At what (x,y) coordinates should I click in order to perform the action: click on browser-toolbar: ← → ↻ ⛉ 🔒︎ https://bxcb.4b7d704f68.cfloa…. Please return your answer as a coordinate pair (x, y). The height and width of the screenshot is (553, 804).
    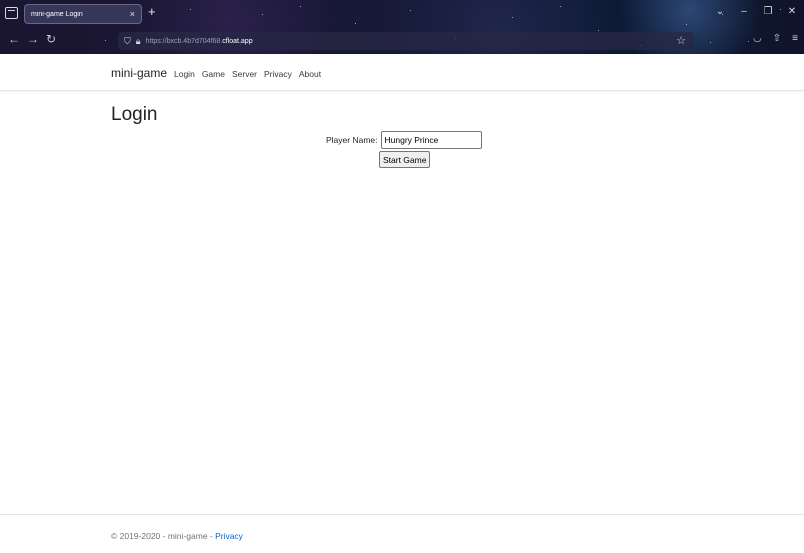
    Looking at the image, I should click on (402, 41).